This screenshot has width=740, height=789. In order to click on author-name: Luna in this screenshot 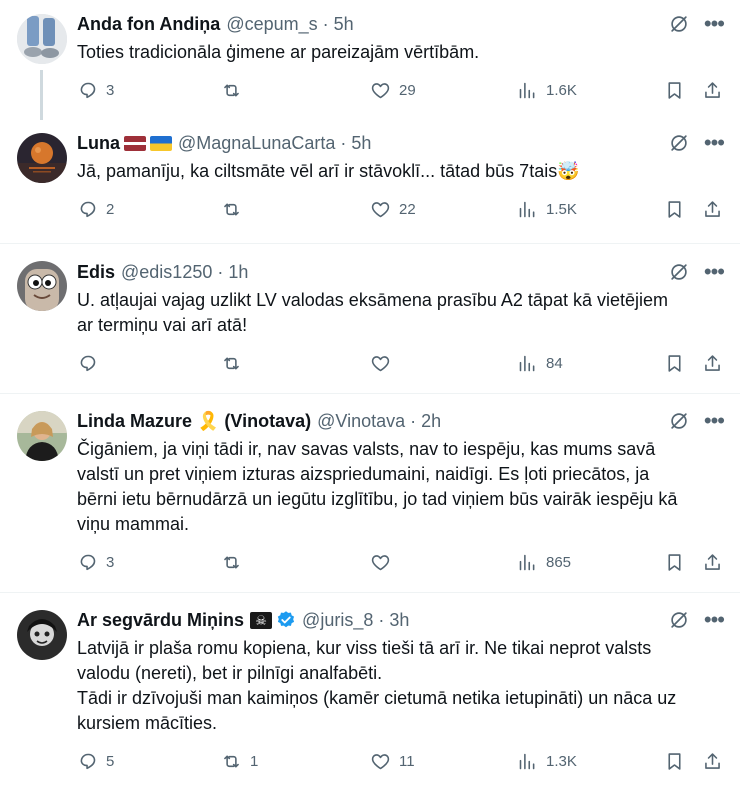, I will do `click(98, 143)`.